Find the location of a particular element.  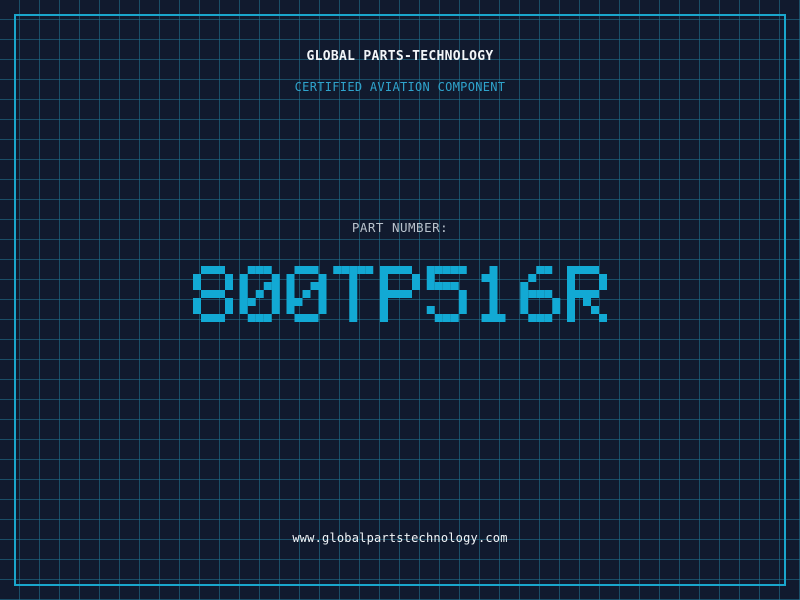

part-number-label: PART NUMBER: is located at coordinates (400, 227).